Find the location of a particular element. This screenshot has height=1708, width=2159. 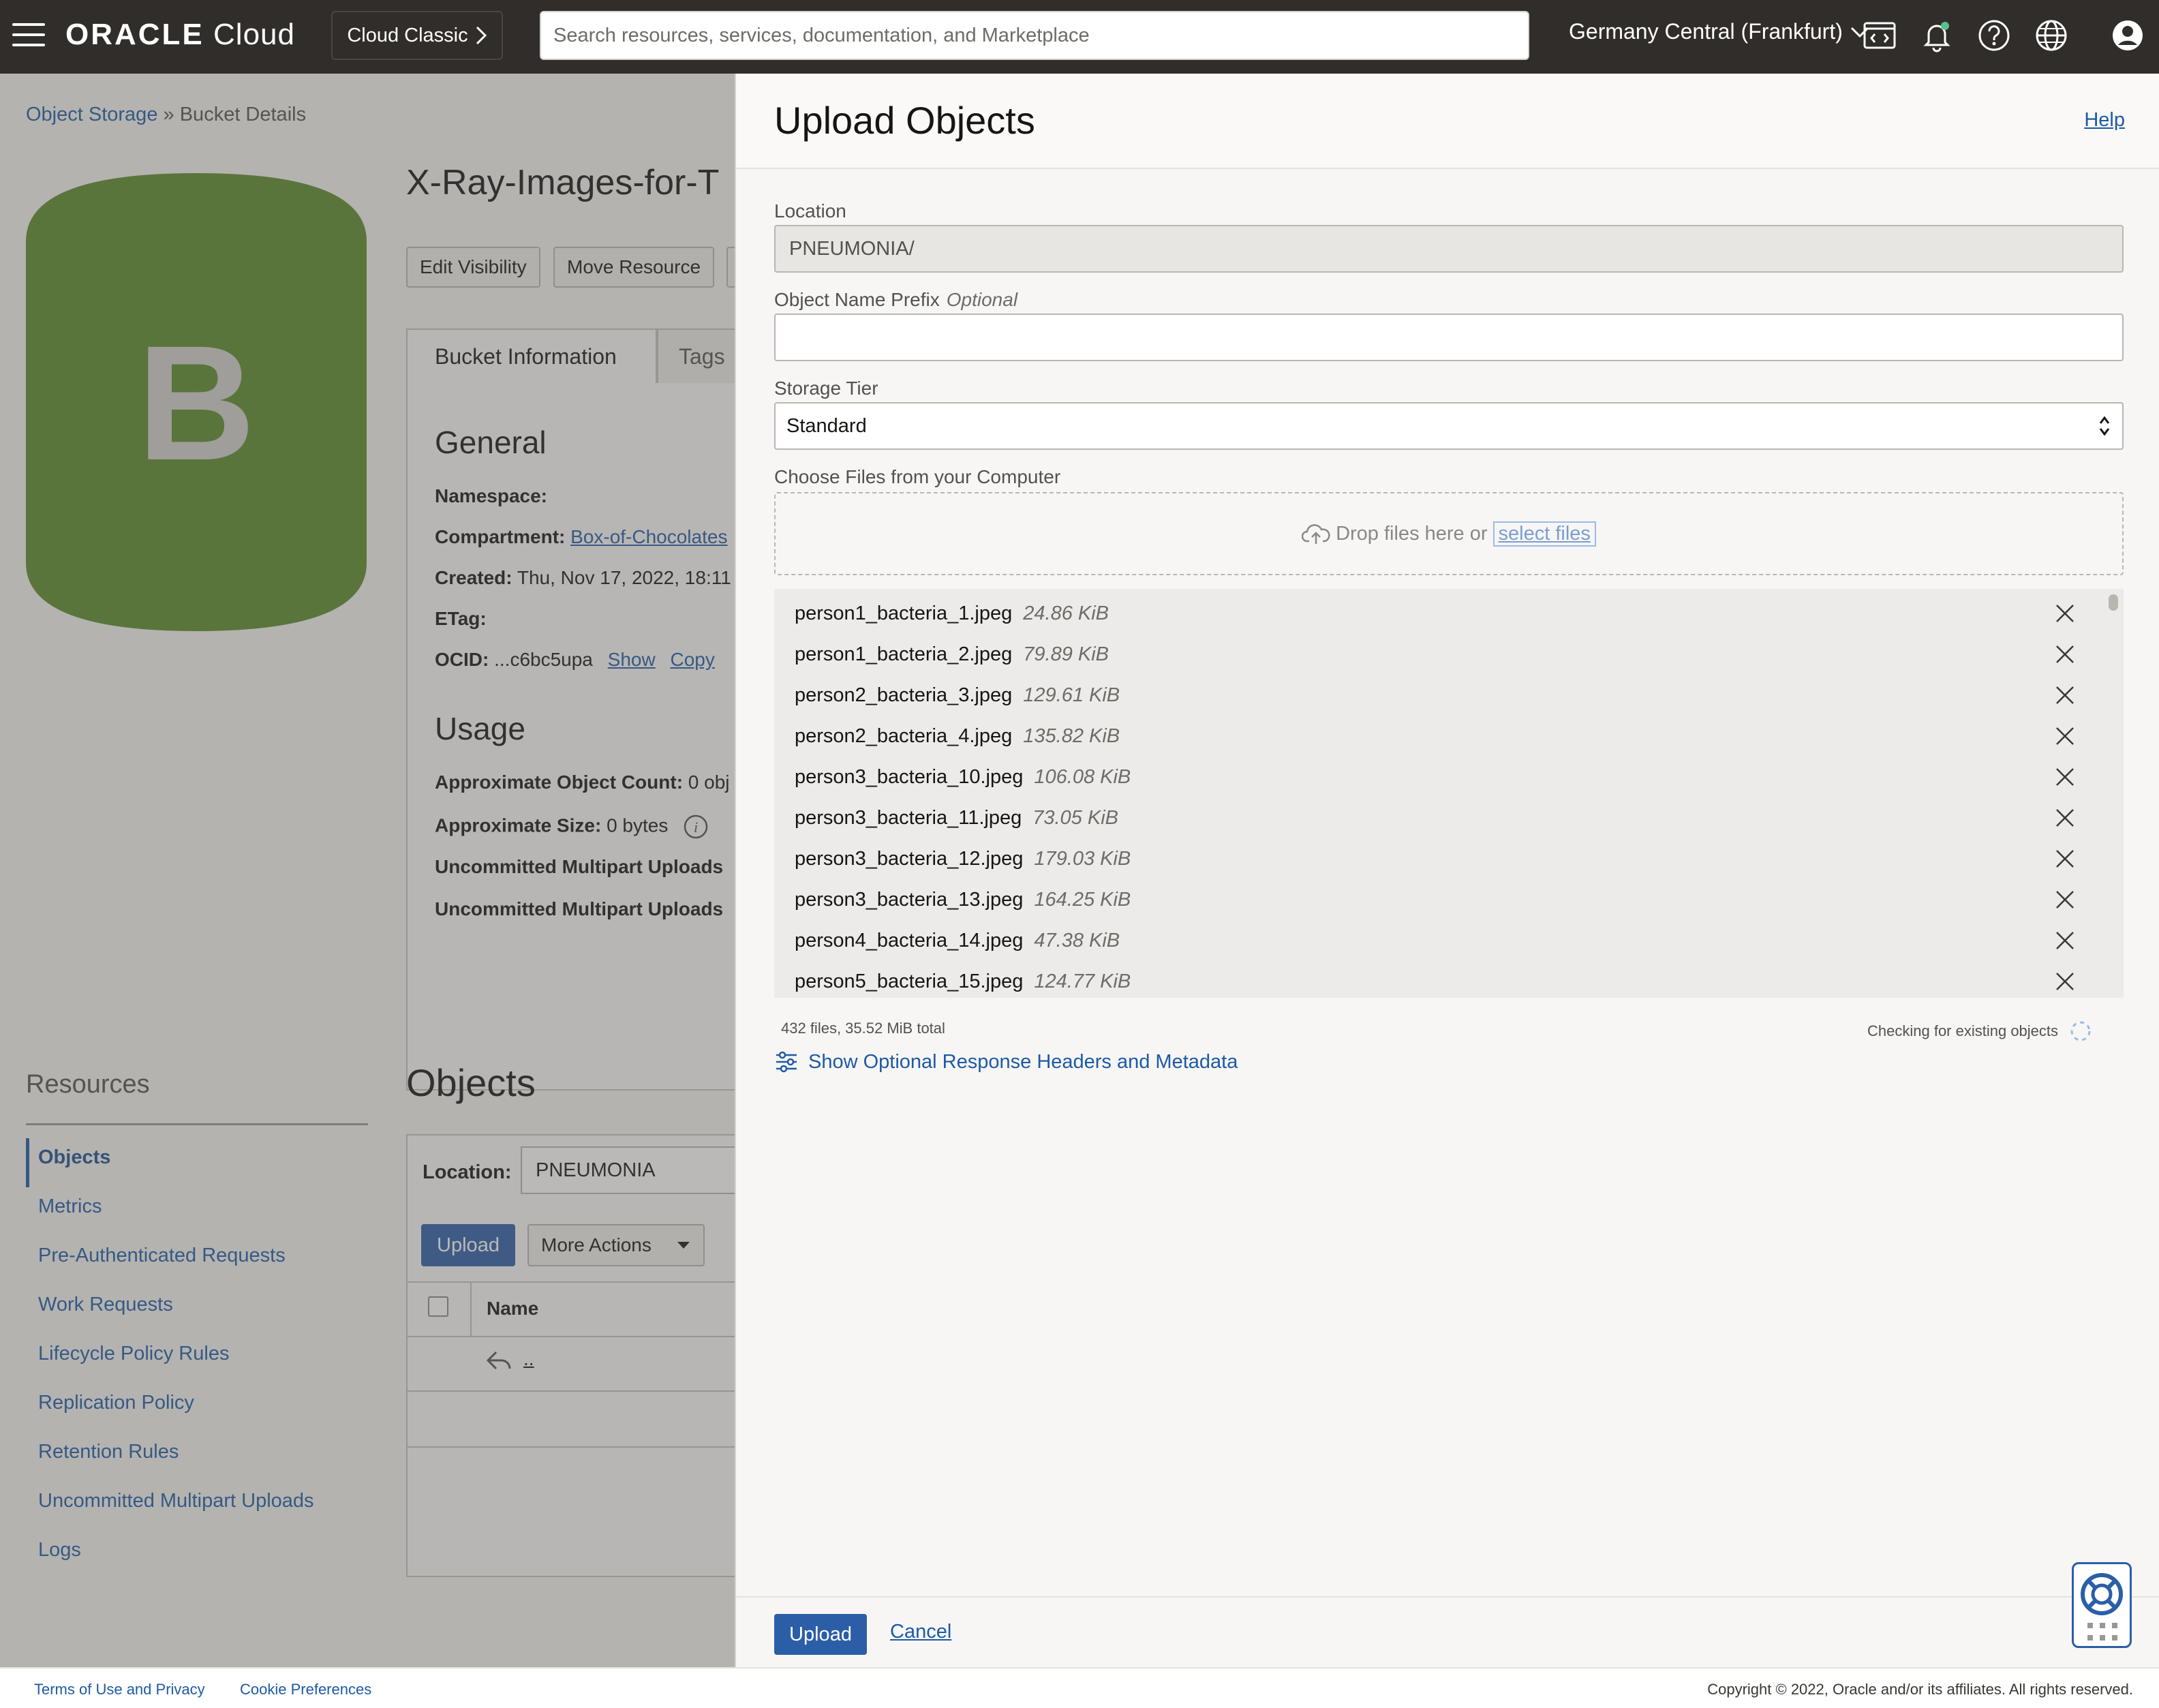

cloud-classic-label: Cloud Classic is located at coordinates (408, 35).